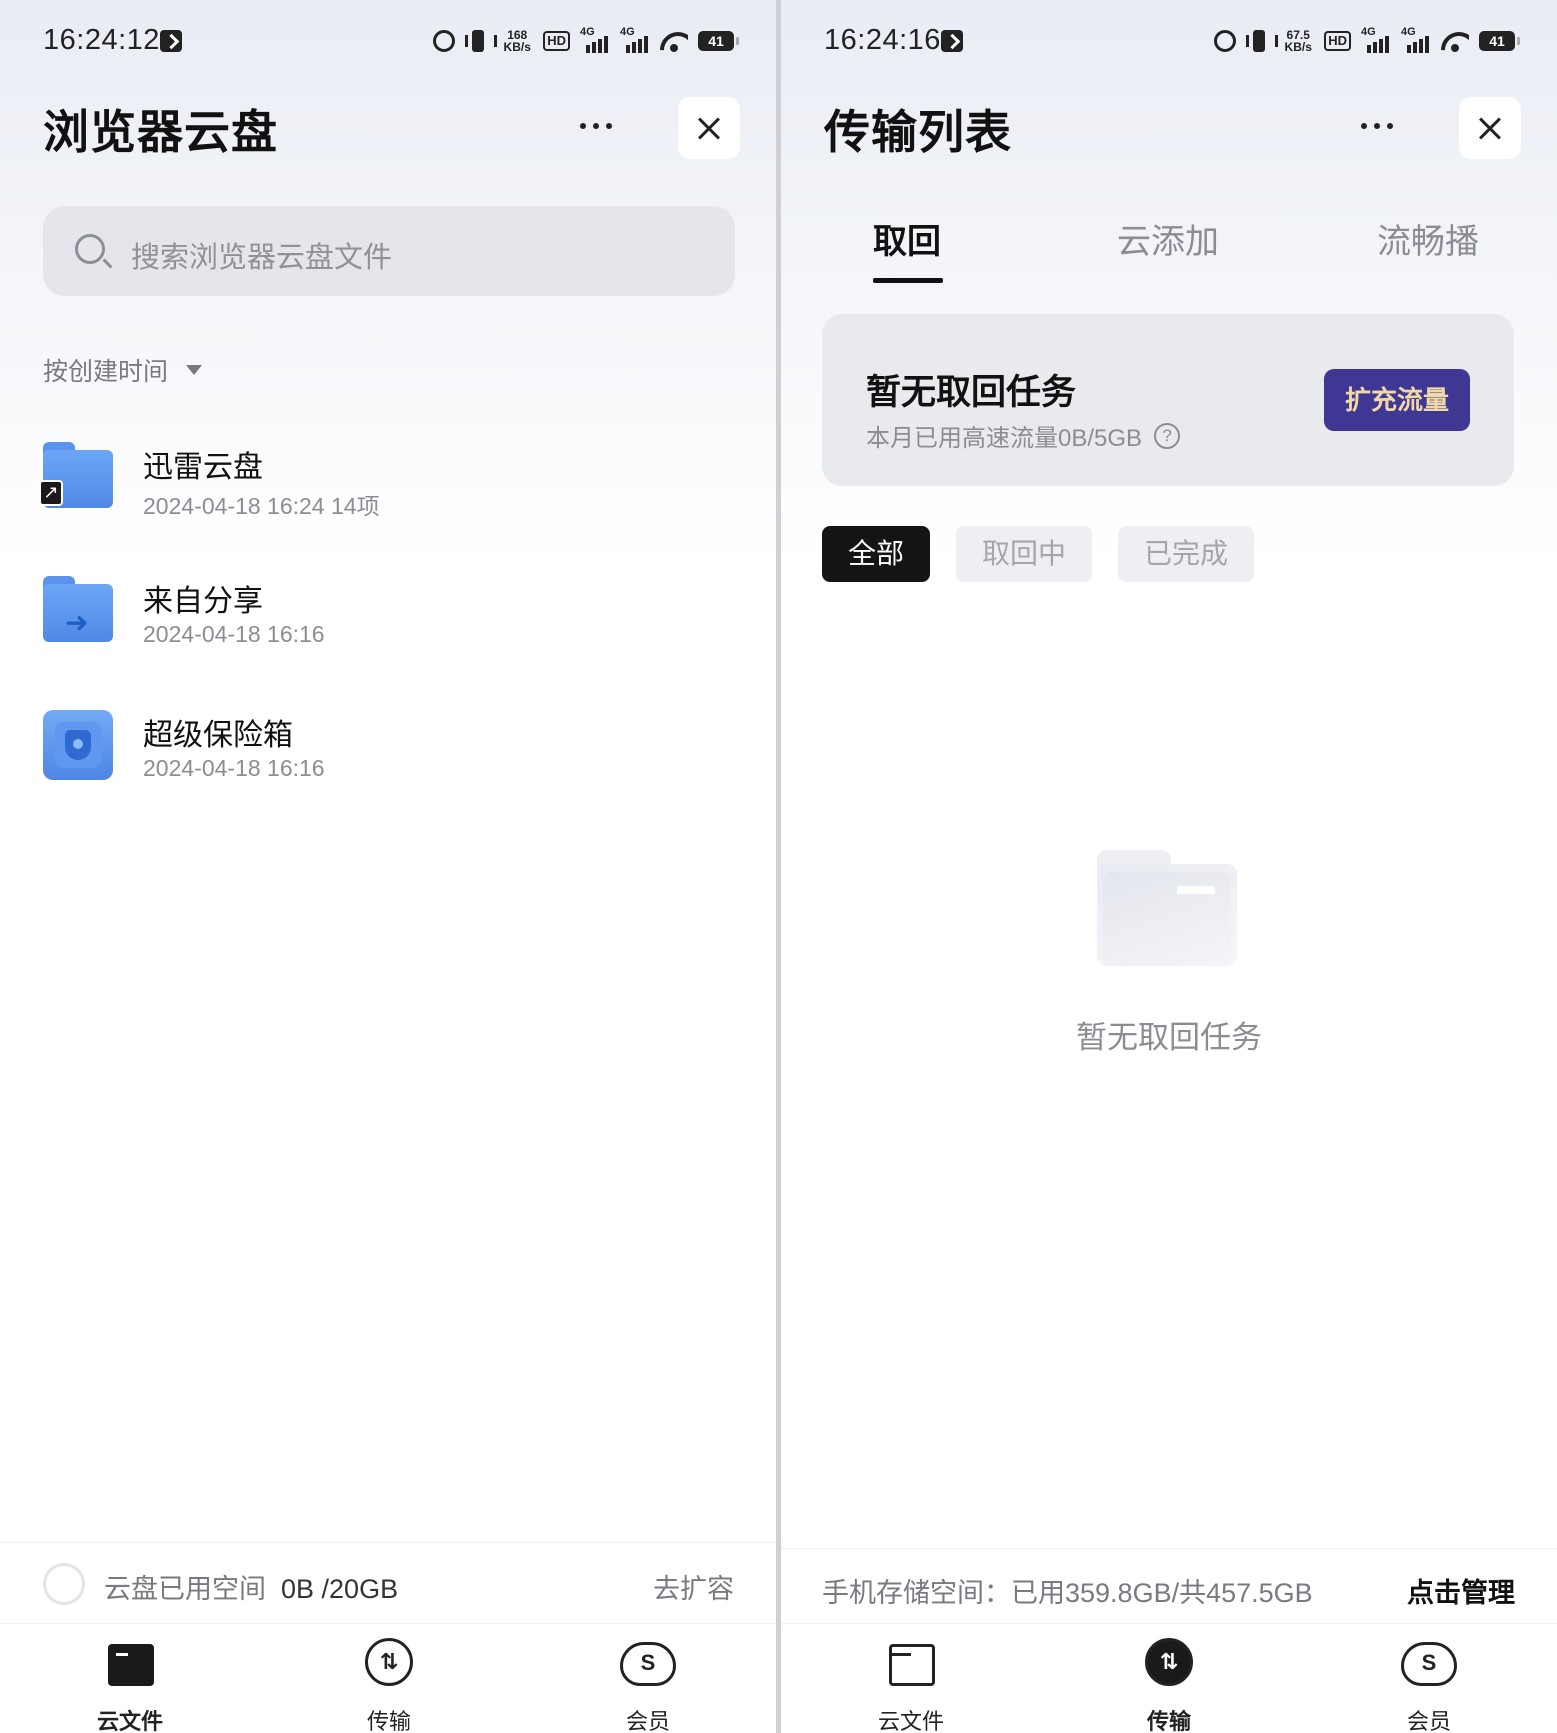 The height and width of the screenshot is (1733, 1557). What do you see at coordinates (391, 477) in the screenshot?
I see `list-item: ↗ 迅雷云盘 2024-04-18 16:24 14项` at bounding box center [391, 477].